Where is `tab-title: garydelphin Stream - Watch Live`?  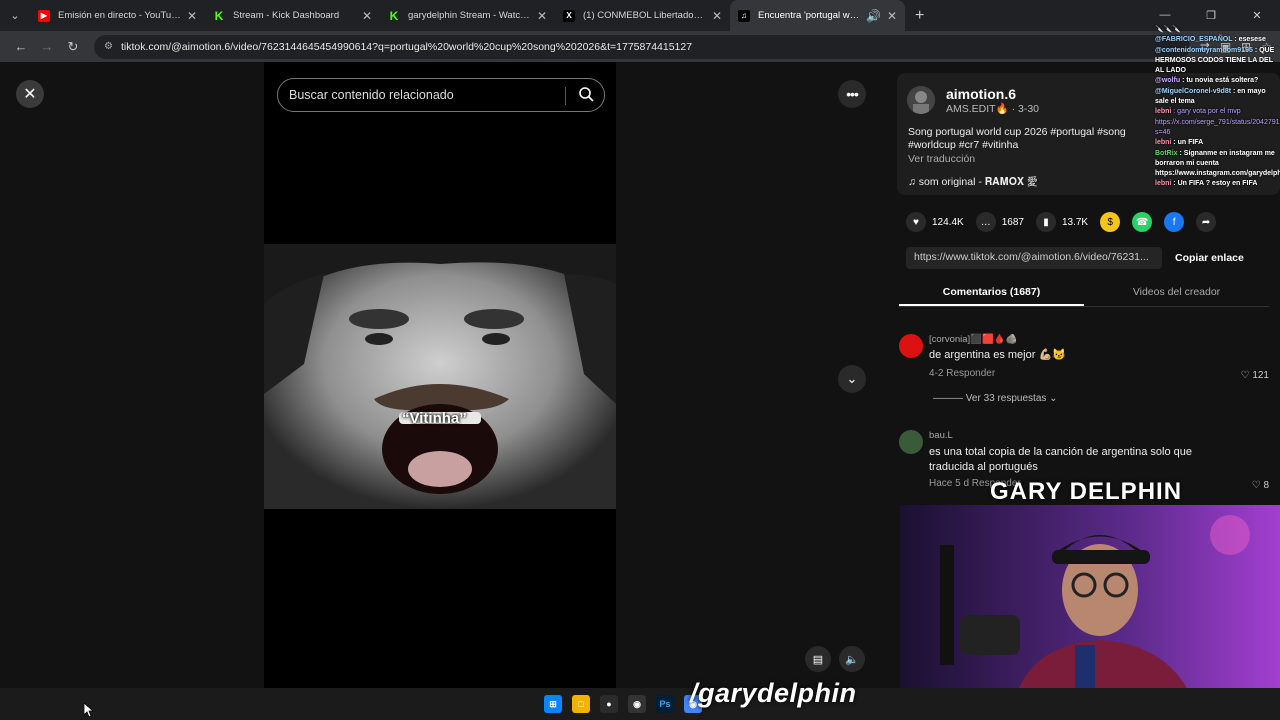 tab-title: garydelphin Stream - Watch Live is located at coordinates (469, 15).